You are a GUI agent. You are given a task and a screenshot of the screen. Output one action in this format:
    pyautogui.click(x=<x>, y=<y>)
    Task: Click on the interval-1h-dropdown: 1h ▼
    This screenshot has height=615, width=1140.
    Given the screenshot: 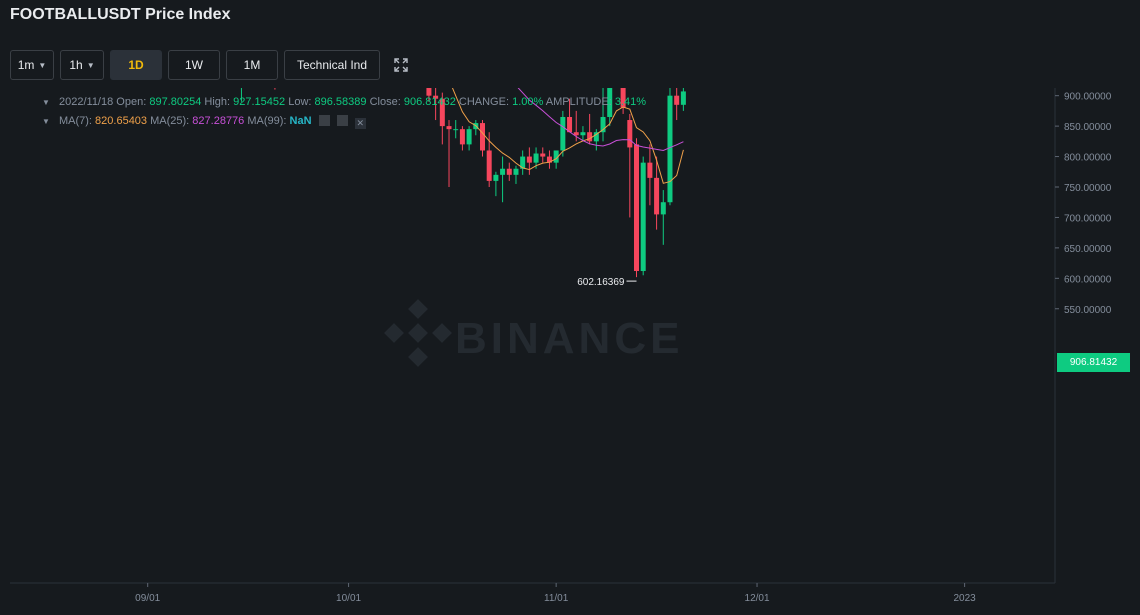 What is the action you would take?
    pyautogui.click(x=82, y=65)
    